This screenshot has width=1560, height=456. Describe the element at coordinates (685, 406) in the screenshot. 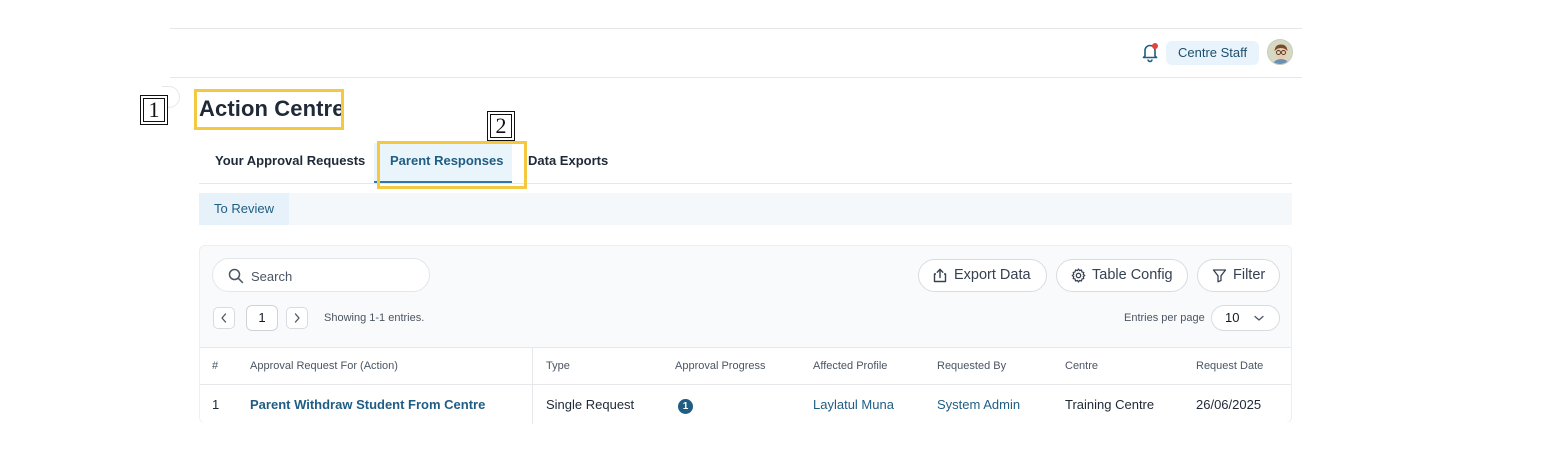

I see `approval-progress-badge: 1` at that location.